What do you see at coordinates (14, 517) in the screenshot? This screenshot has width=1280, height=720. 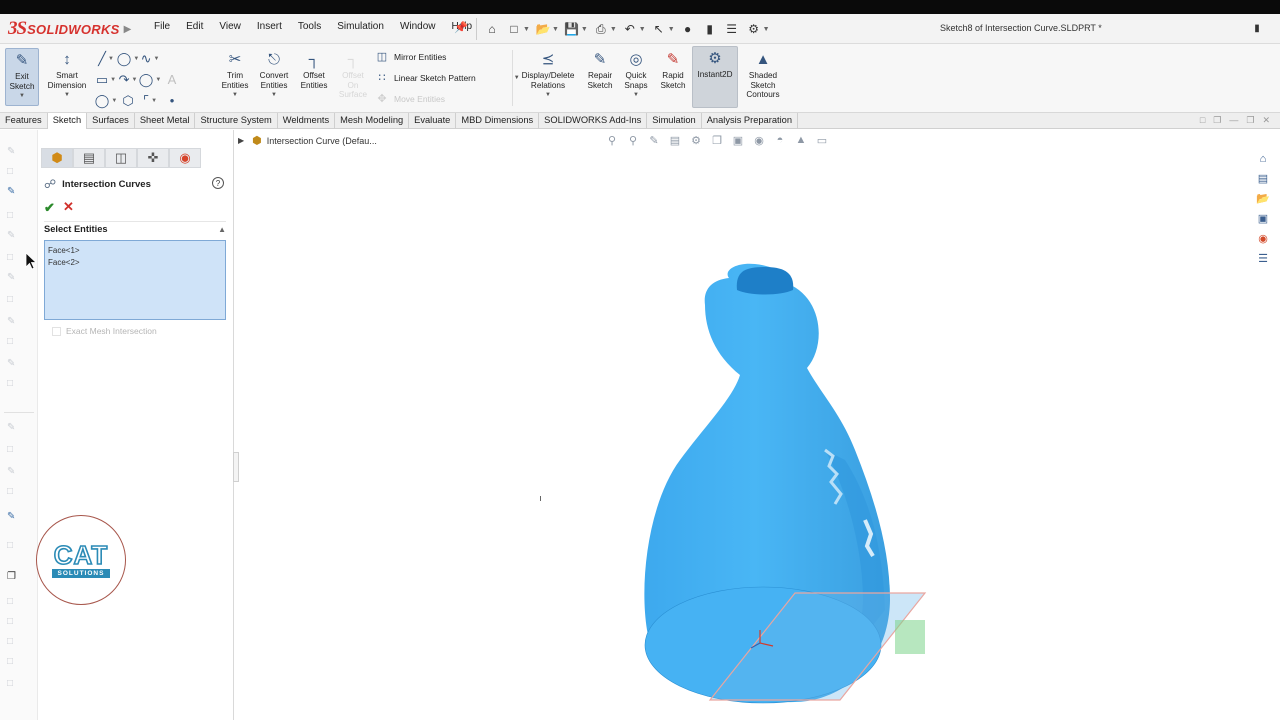 I see `sketch-feature-icon: ✎` at bounding box center [14, 517].